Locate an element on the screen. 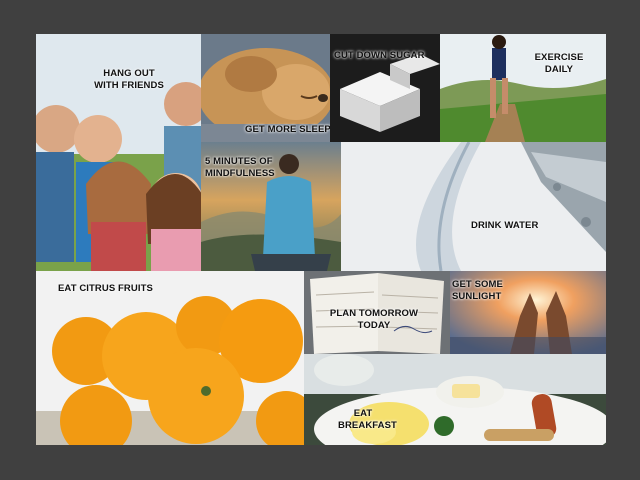 This screenshot has width=640, height=480. sunlight-label: GET SOME SUNLIGHT is located at coordinates (477, 290).